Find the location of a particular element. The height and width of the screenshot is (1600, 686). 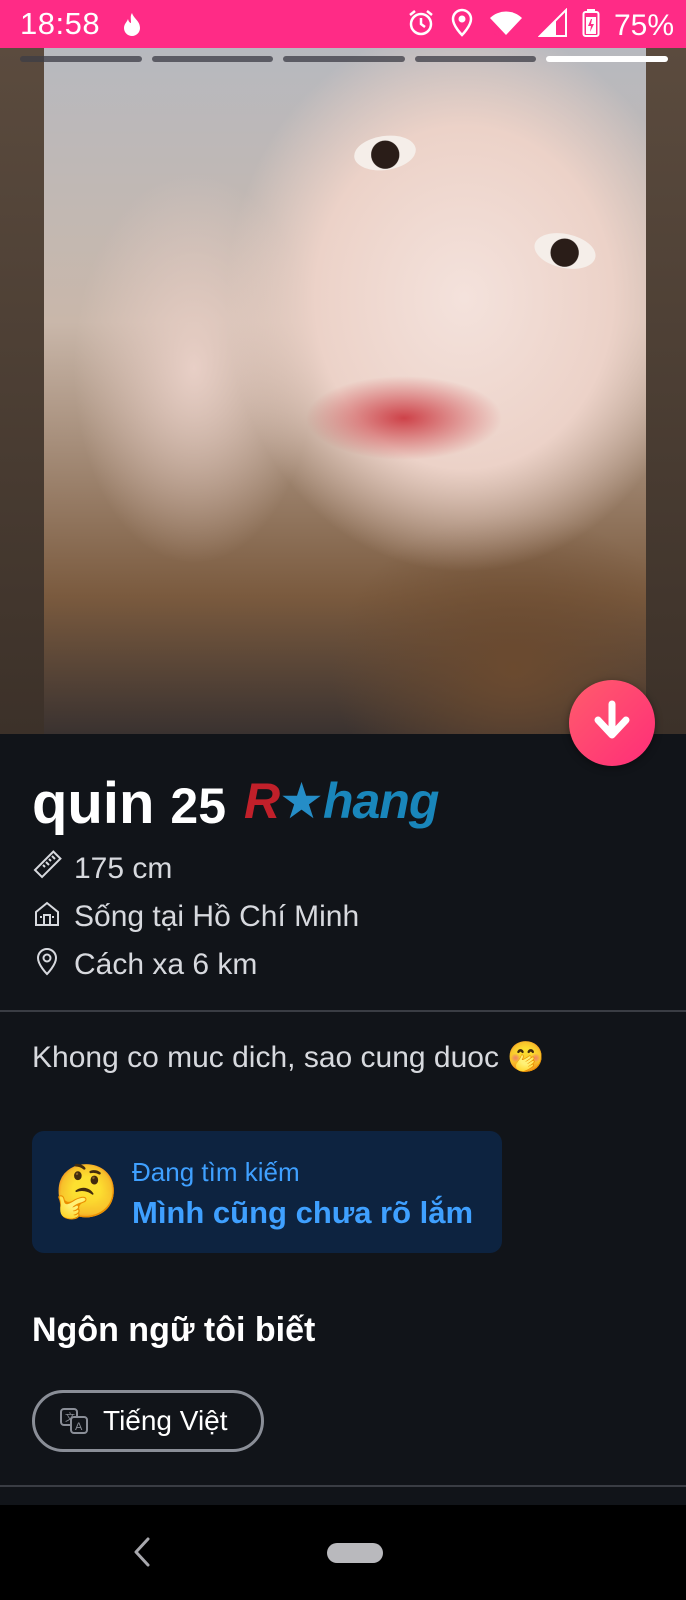

photo-progress-segment-active is located at coordinates (607, 59).